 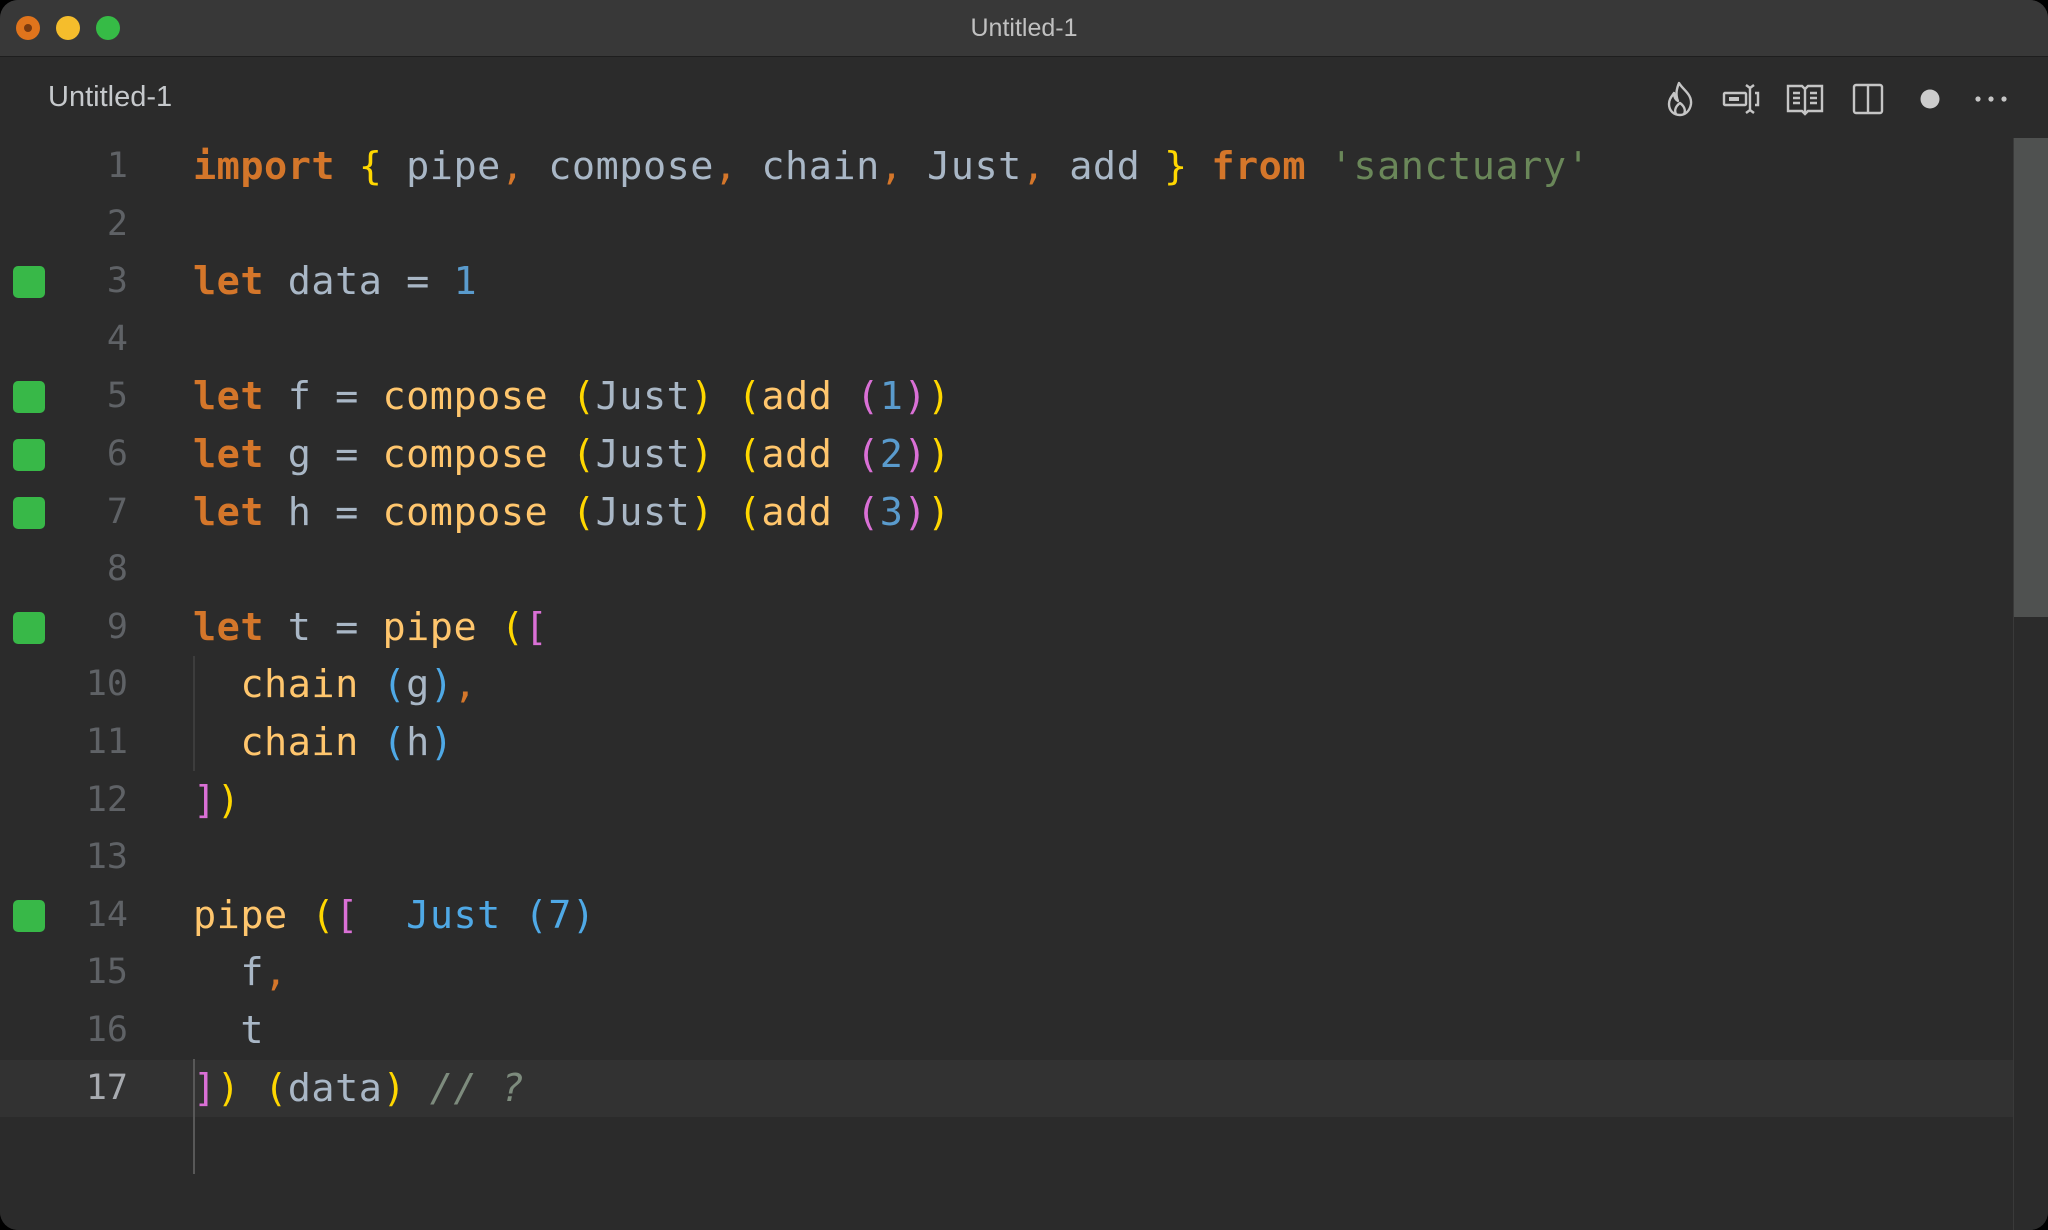 I want to click on code-text: chain (g),, so click(x=335, y=685).